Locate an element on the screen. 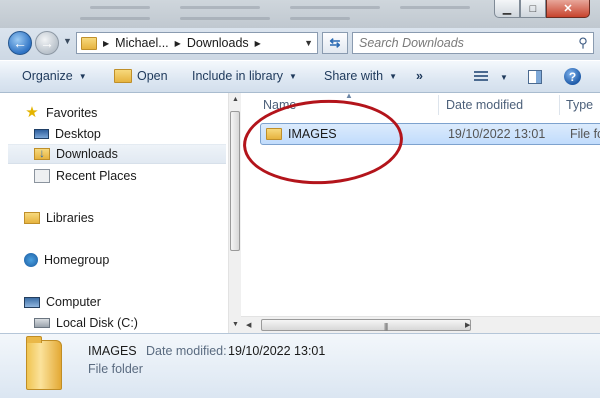 Image resolution: width=600 pixels, height=398 pixels. details-date-label: Date modified: is located at coordinates (186, 351).